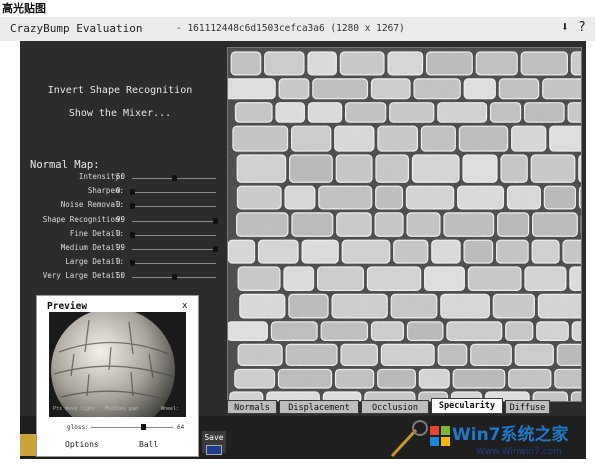 The width and height of the screenshot is (595, 467). What do you see at coordinates (120, 90) in the screenshot?
I see `invert-shape-recognition-button: Invert Shape Recognition` at bounding box center [120, 90].